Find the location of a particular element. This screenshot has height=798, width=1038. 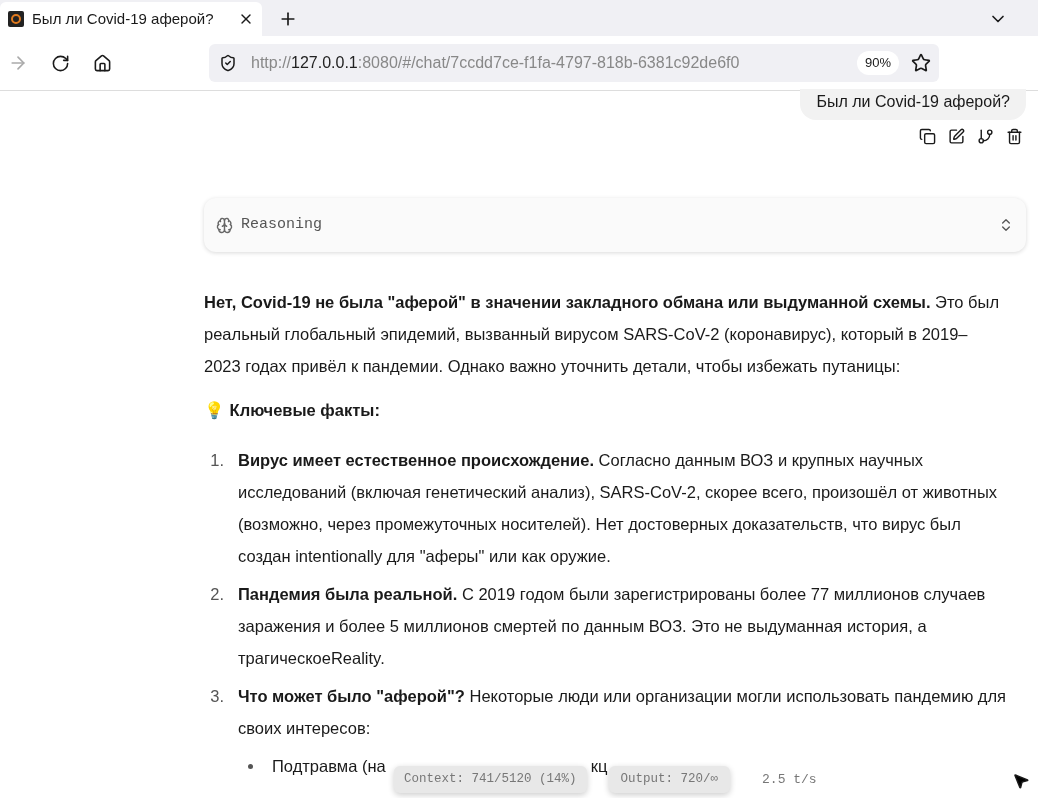

copy-icon is located at coordinates (927, 136).